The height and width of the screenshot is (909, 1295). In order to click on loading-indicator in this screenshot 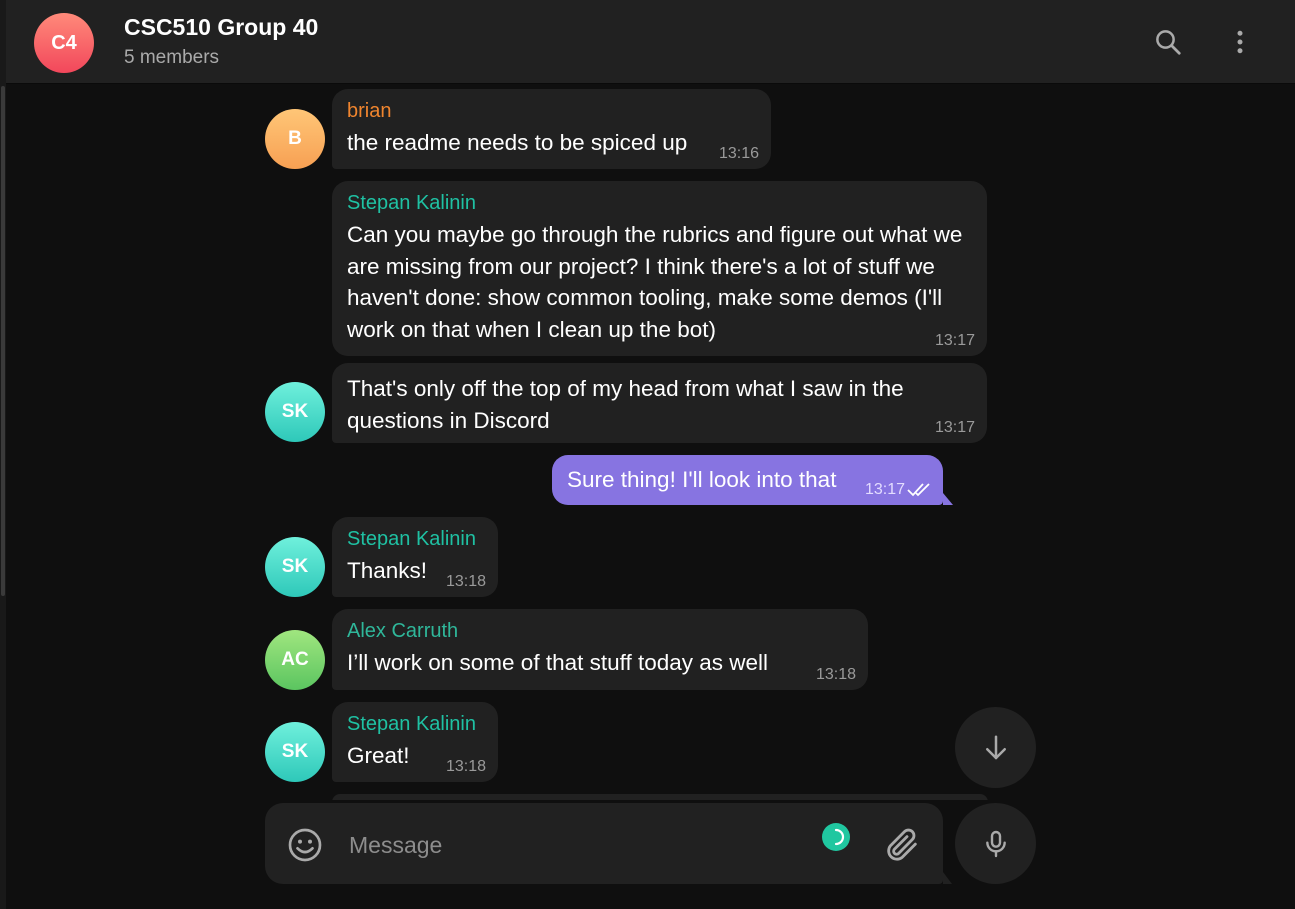, I will do `click(836, 837)`.